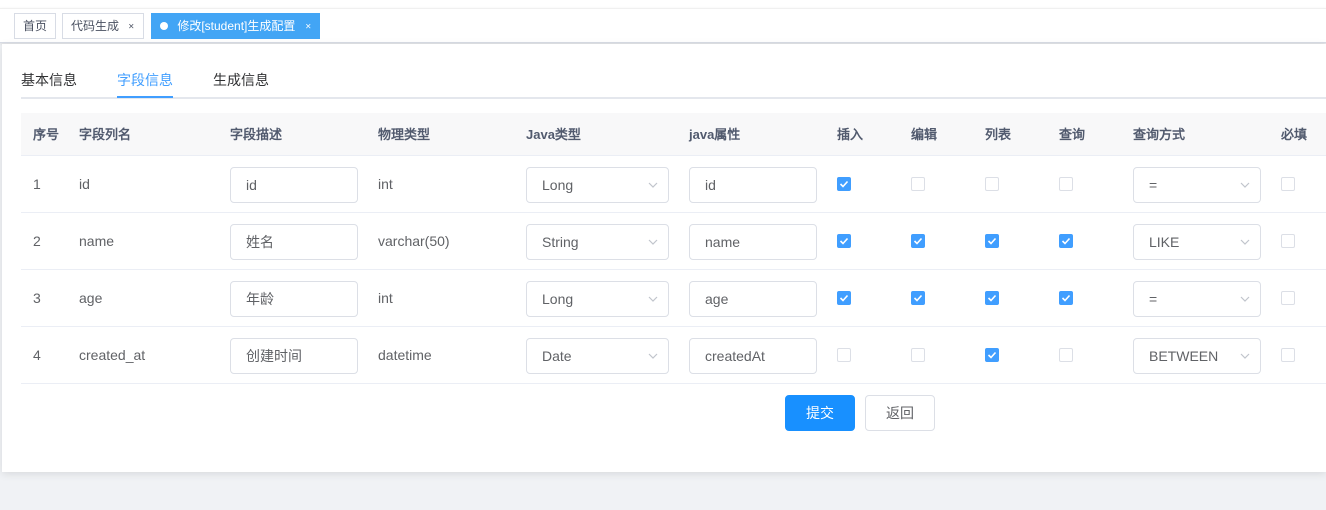 This screenshot has width=1326, height=510. I want to click on tab-active-indicator, so click(145, 97).